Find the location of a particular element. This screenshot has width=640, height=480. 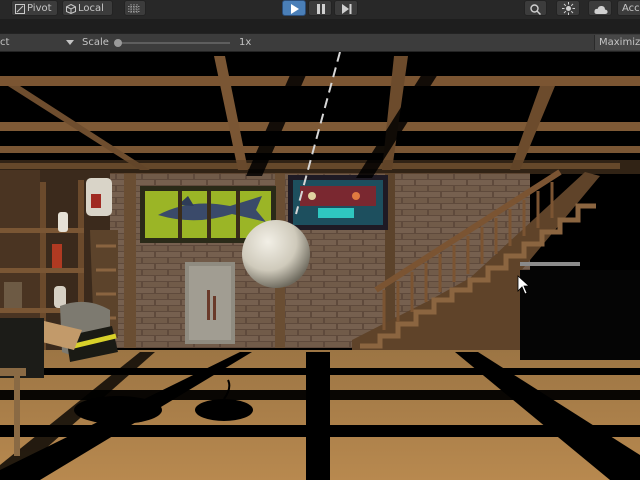

local-button: Local is located at coordinates (87, 8).